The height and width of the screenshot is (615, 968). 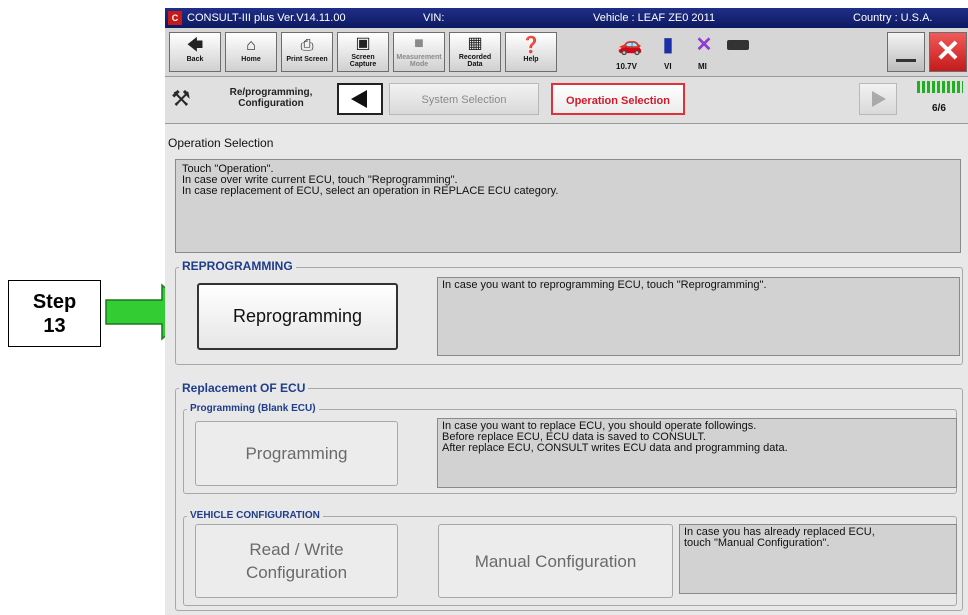 I want to click on reprogramming-group-label: REPROGRAMMING, so click(x=237, y=266).